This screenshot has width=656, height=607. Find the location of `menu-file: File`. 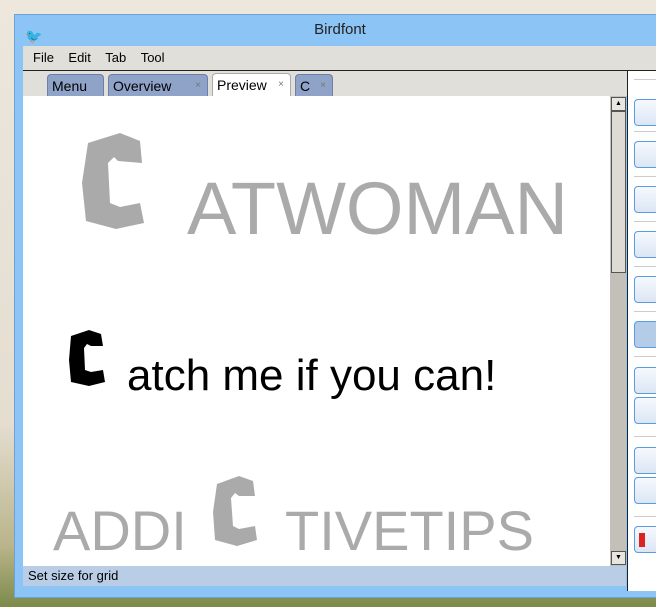

menu-file: File is located at coordinates (43, 58).